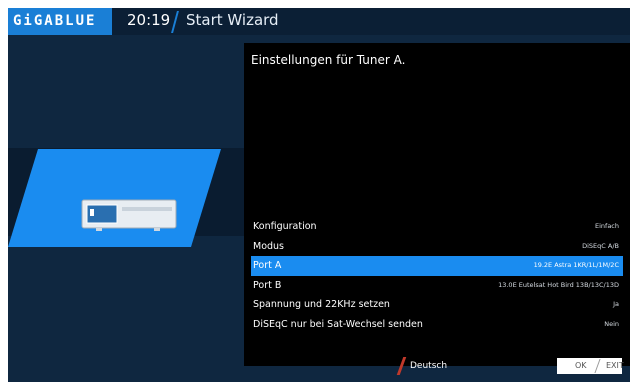 The width and height of the screenshot is (635, 383). Describe the element at coordinates (615, 365) in the screenshot. I see `exit-button: EXIT` at that location.